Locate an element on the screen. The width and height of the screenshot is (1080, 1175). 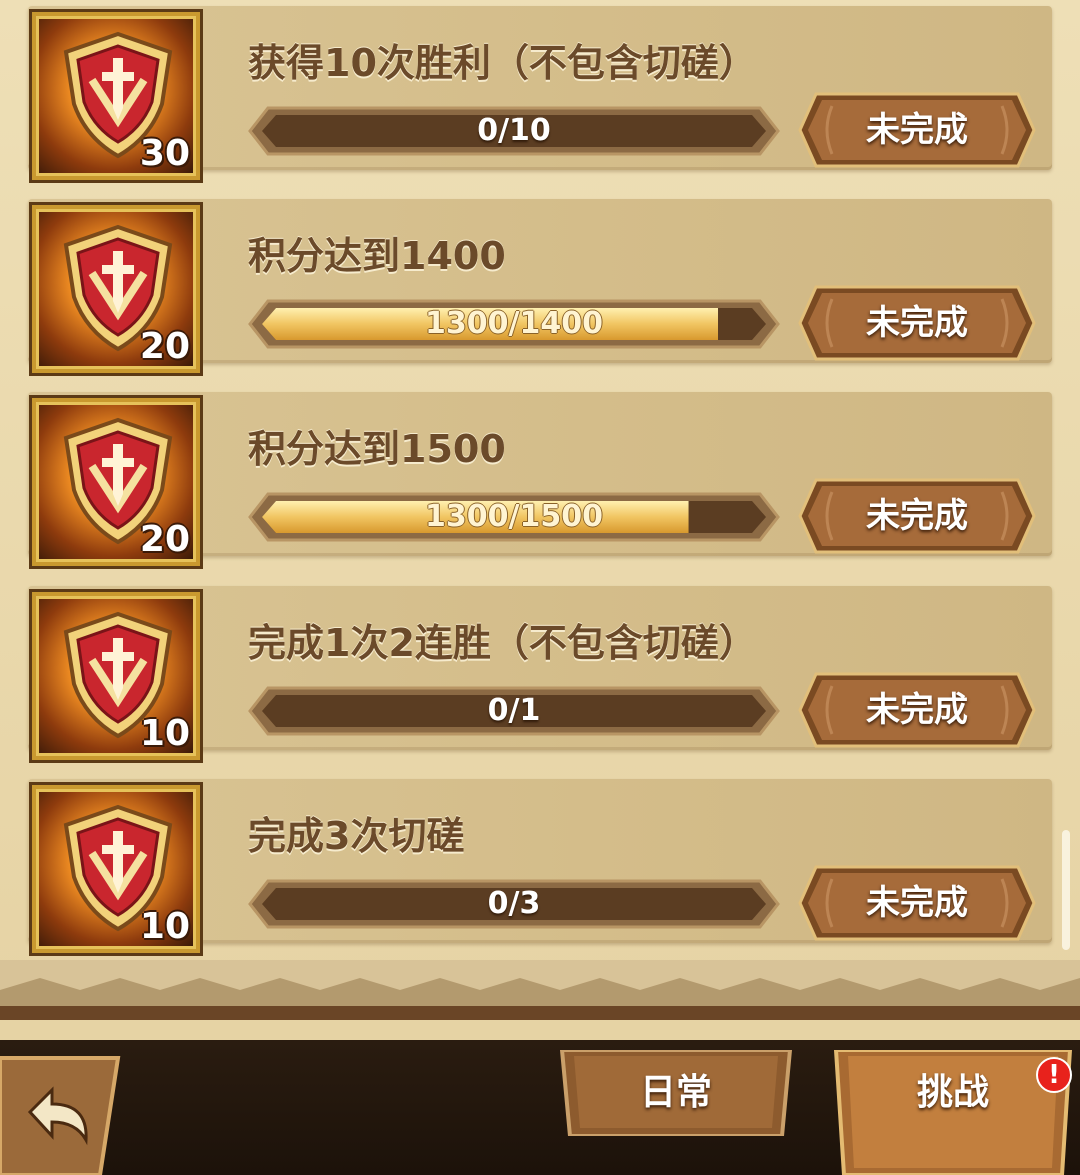
tab-daily-label: 日常 is located at coordinates (675, 1092).